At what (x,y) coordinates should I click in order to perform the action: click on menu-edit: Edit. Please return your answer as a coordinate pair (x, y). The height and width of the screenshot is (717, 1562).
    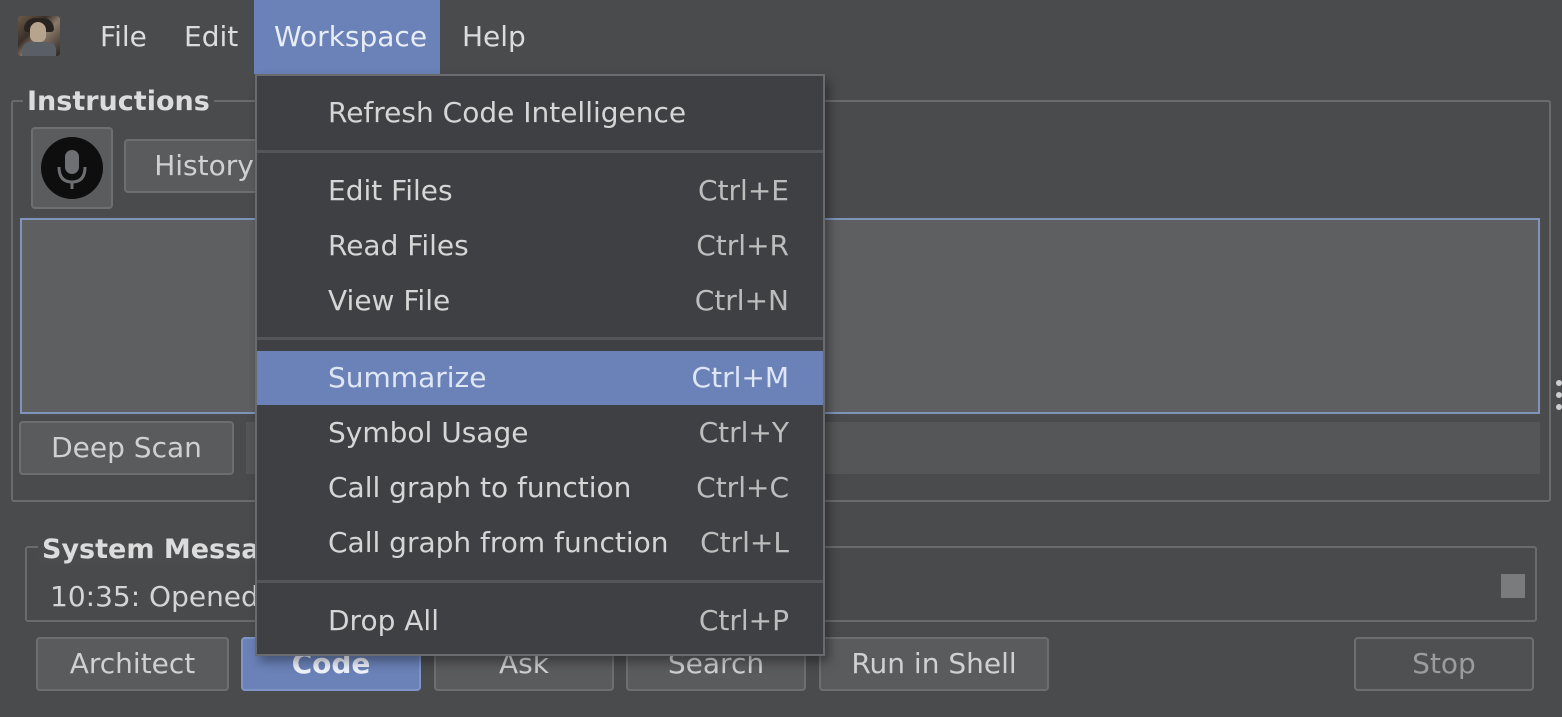
    Looking at the image, I should click on (211, 37).